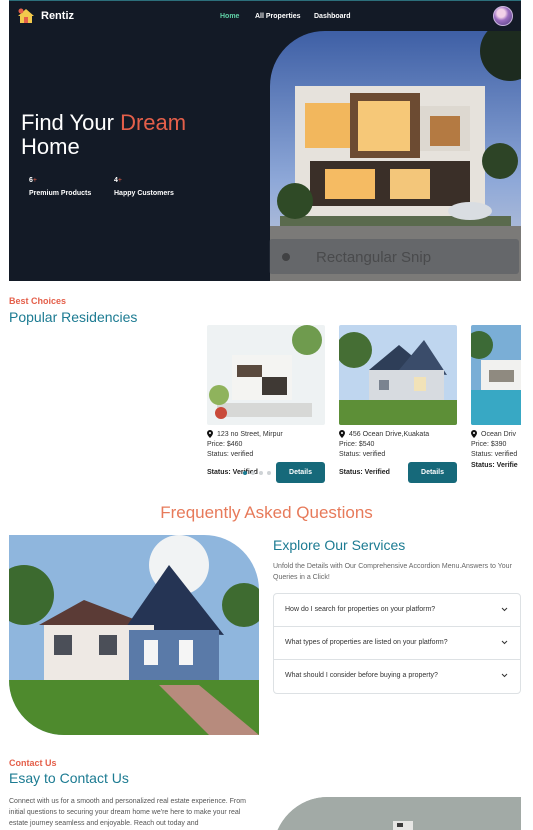 The height and width of the screenshot is (830, 533). I want to click on property-address: Ocean Driv, so click(496, 434).